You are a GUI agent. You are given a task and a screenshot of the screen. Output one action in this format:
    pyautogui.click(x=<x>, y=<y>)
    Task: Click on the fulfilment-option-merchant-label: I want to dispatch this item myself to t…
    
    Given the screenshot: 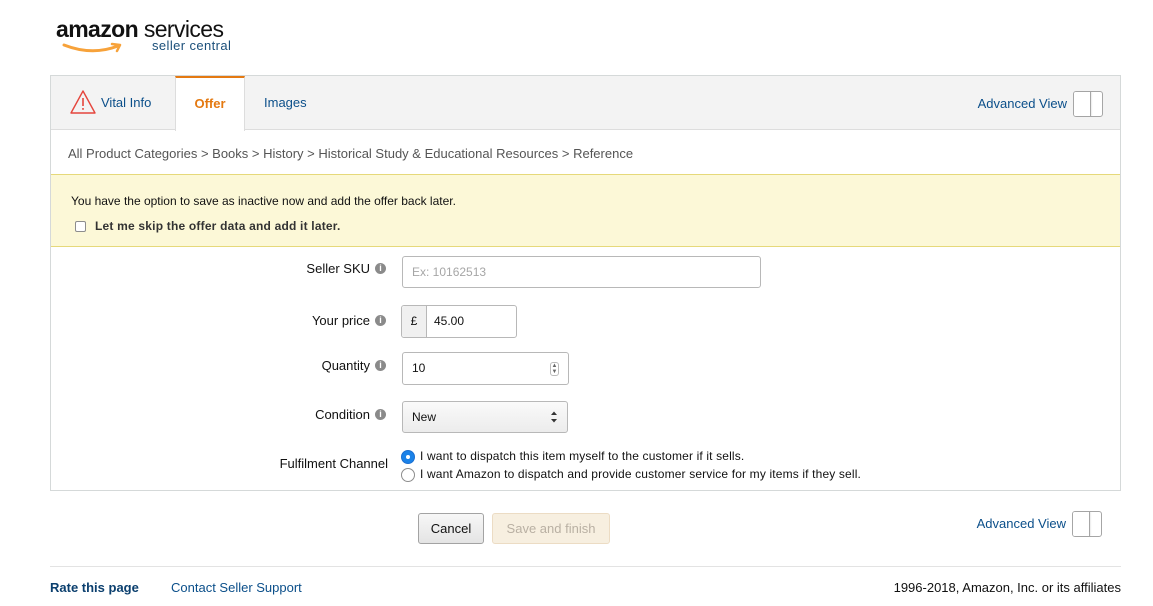 What is the action you would take?
    pyautogui.click(x=582, y=456)
    